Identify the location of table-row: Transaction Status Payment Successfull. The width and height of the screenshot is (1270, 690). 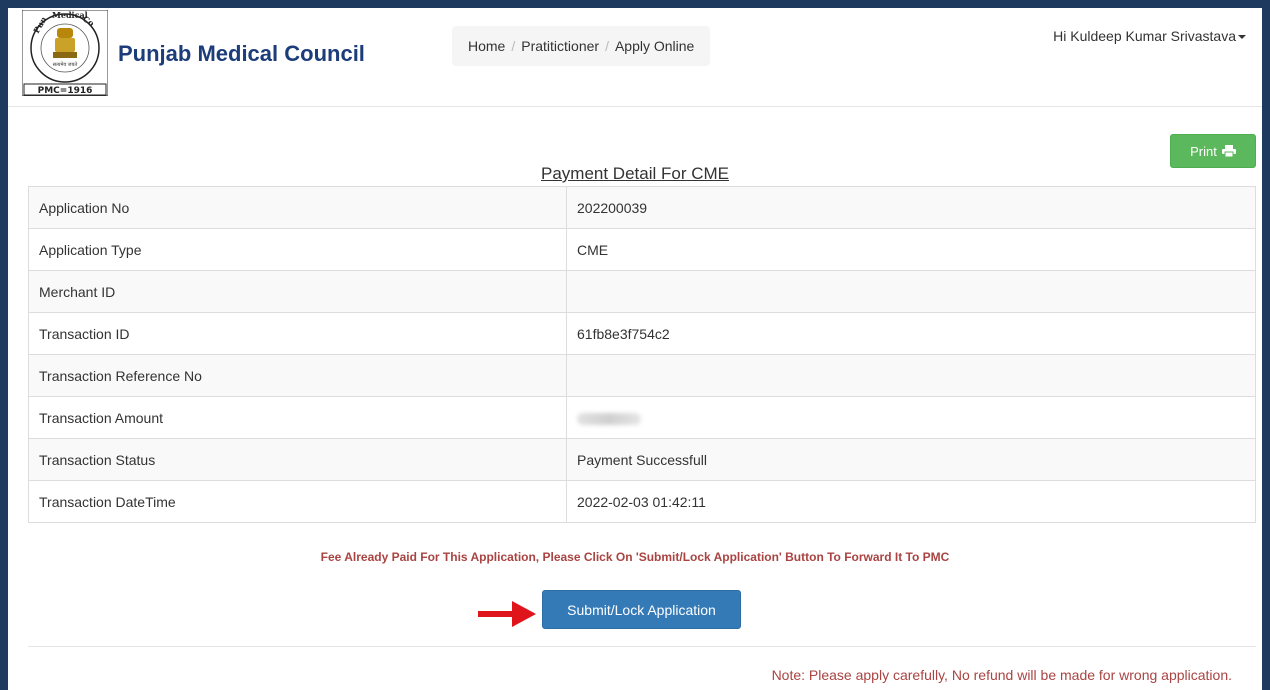
(642, 459).